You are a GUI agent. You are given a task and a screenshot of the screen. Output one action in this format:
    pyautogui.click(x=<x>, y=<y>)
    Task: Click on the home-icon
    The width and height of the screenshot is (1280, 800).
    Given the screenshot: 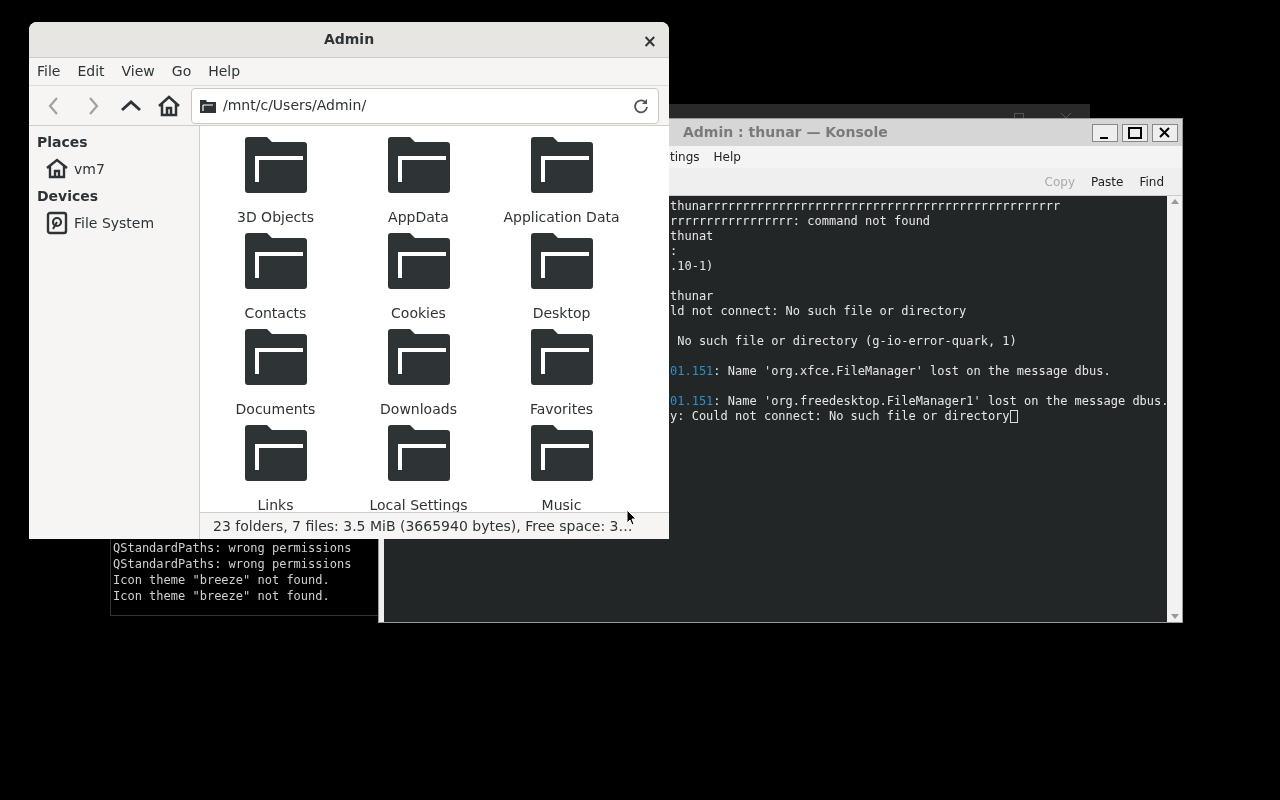 What is the action you would take?
    pyautogui.click(x=57, y=169)
    